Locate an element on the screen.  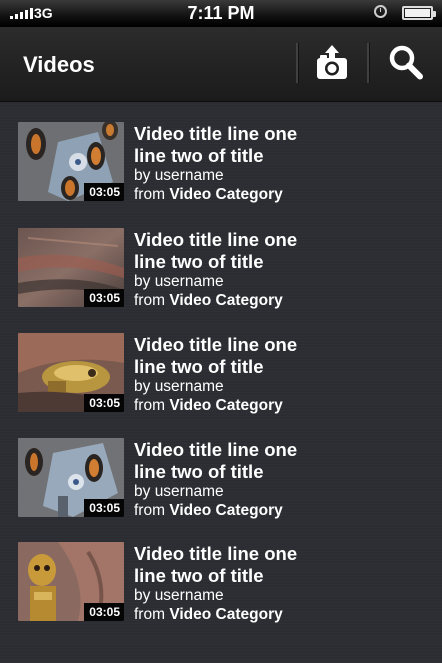
status-bar: 3G 7:11 PM is located at coordinates (221, 13).